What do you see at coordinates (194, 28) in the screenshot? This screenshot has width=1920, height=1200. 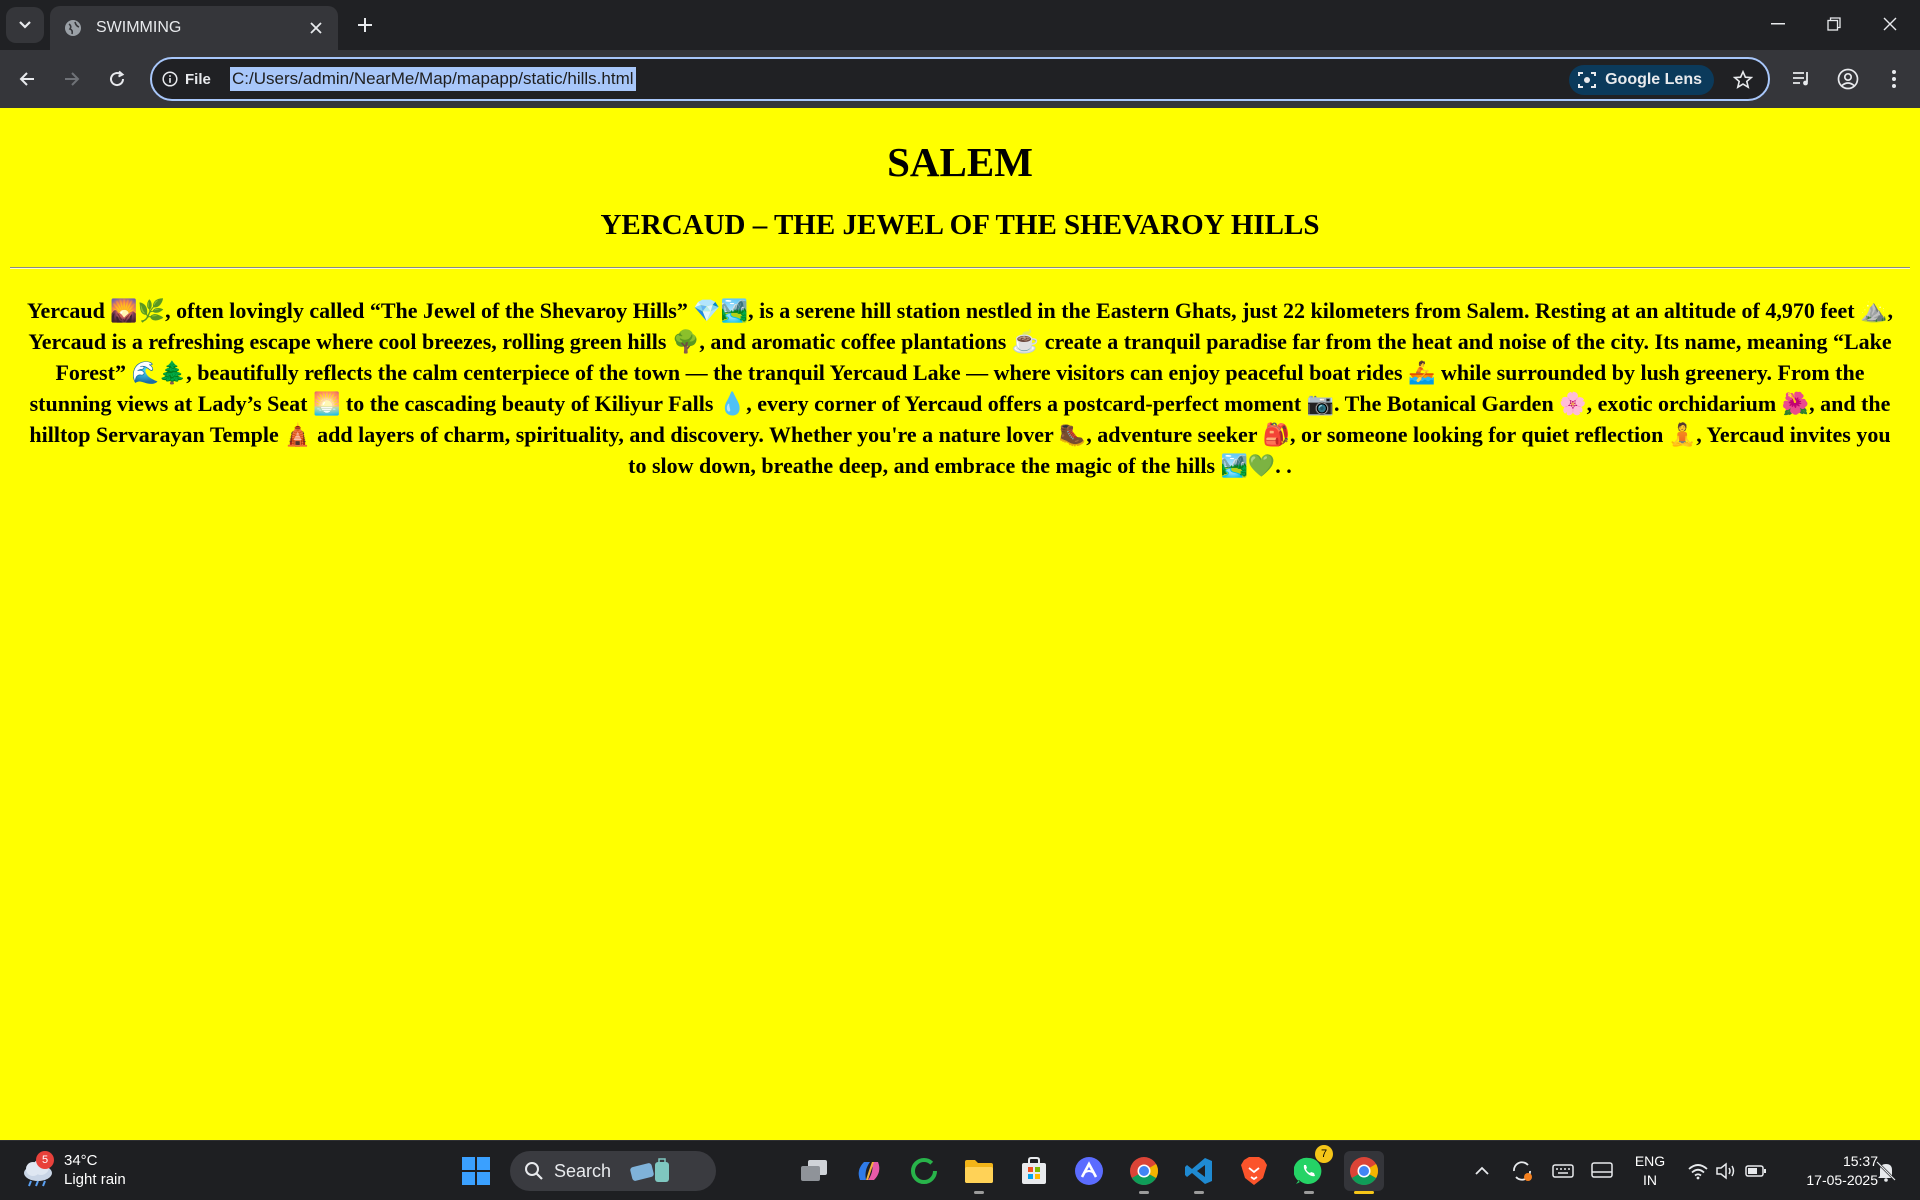 I see `tab-active: SWIMMING` at bounding box center [194, 28].